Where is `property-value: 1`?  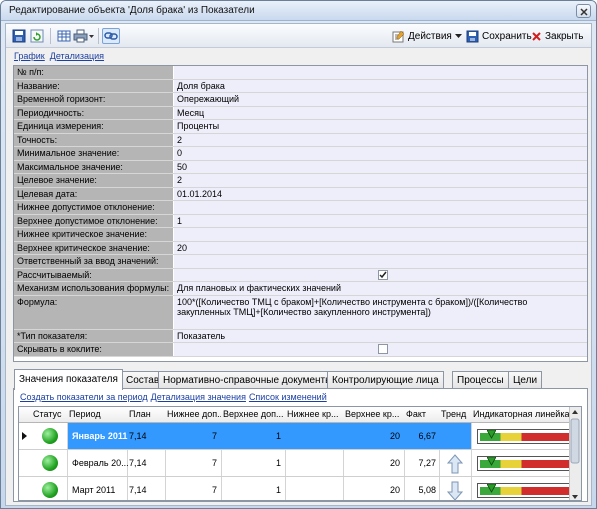
property-value: 1 is located at coordinates (380, 220).